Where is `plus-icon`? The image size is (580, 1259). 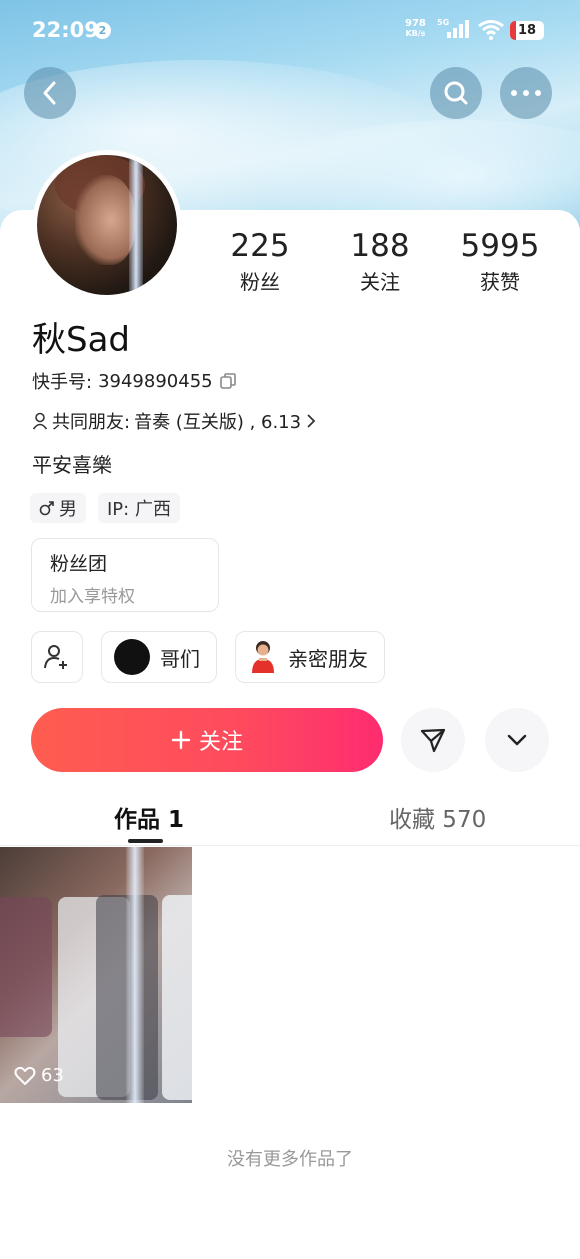 plus-icon is located at coordinates (181, 740).